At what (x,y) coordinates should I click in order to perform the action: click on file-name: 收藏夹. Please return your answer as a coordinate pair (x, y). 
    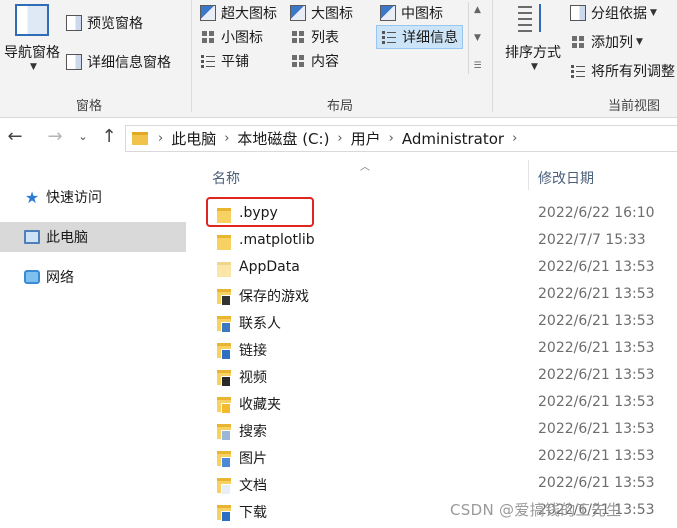
    Looking at the image, I should click on (260, 405).